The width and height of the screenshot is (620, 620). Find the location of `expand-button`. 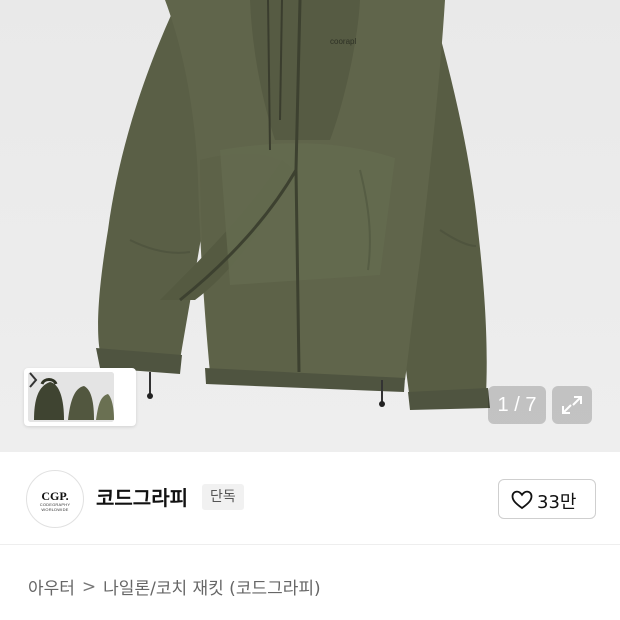

expand-button is located at coordinates (572, 405).